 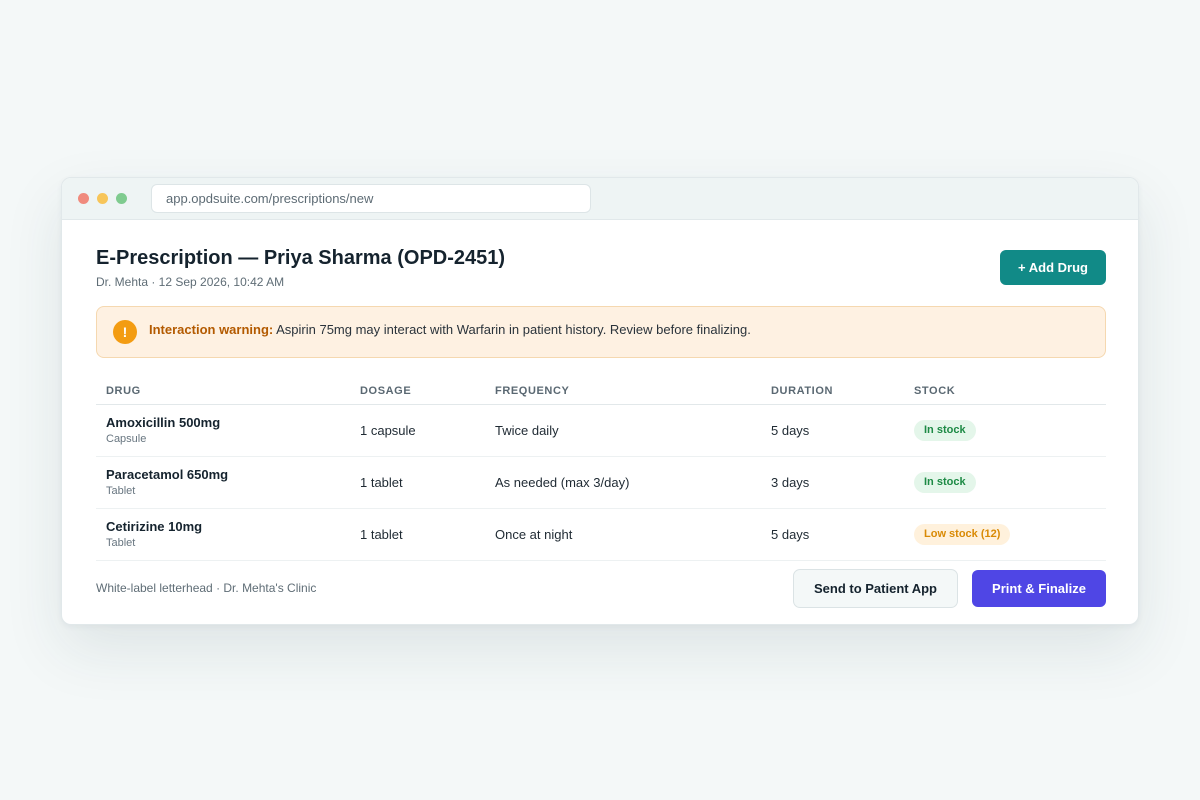 What do you see at coordinates (623, 391) in the screenshot?
I see `column-header-frequency: FREQUENCY` at bounding box center [623, 391].